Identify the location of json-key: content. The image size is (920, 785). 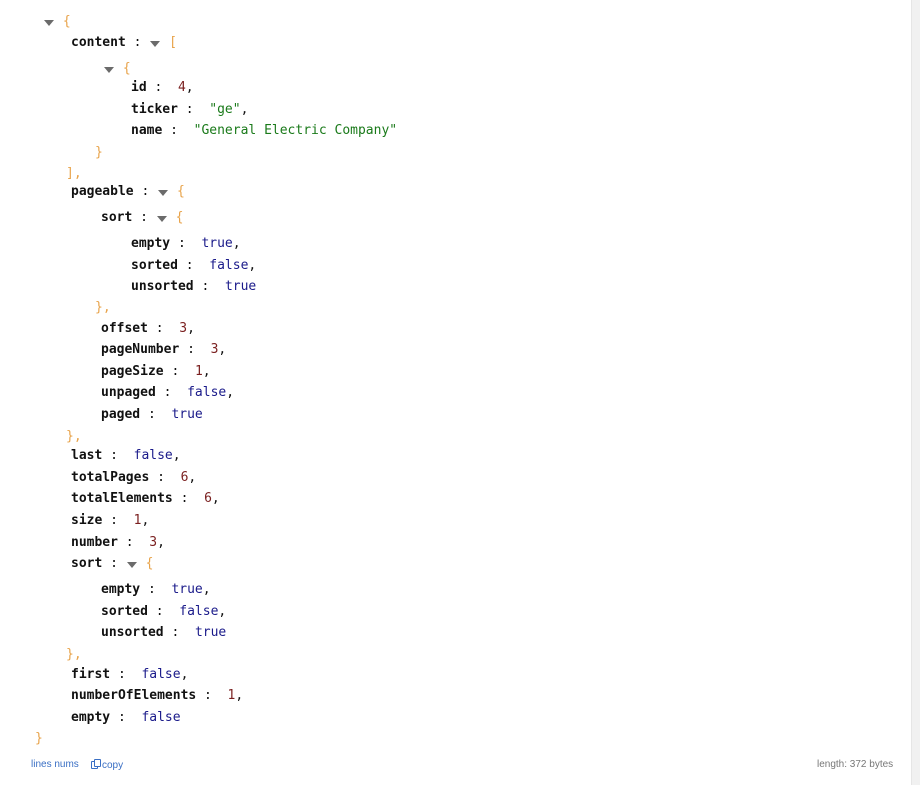
(98, 42).